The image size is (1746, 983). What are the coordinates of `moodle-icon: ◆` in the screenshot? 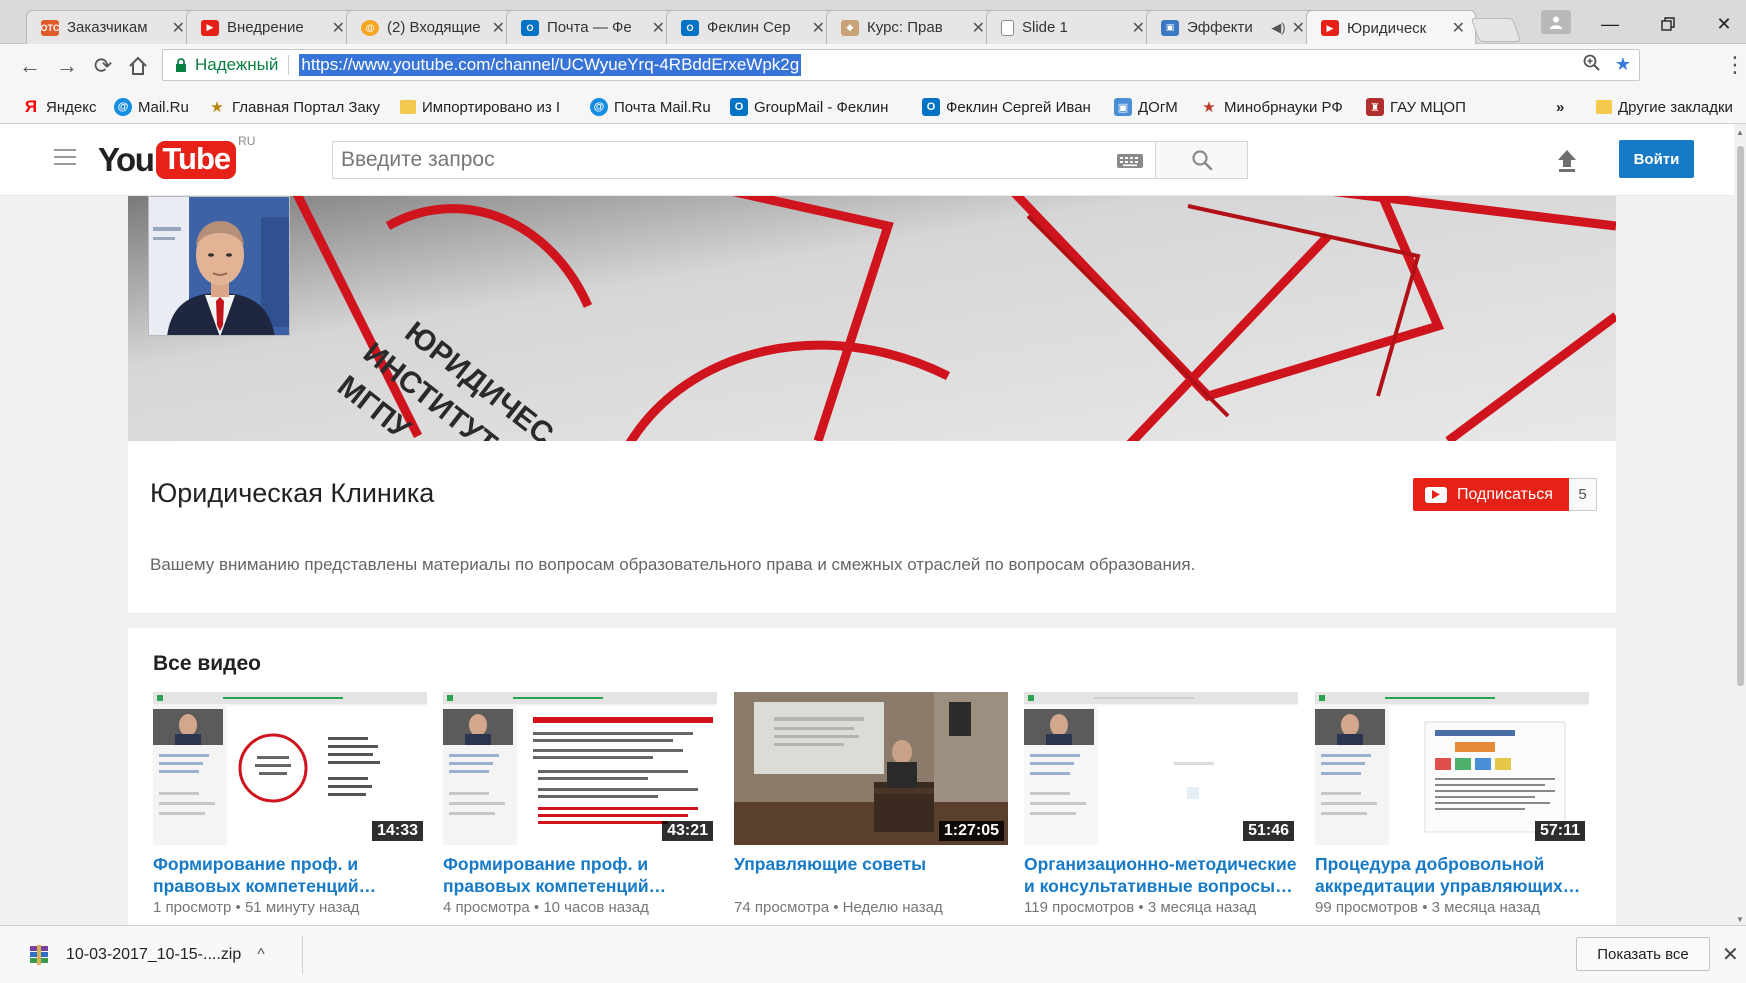 It's located at (850, 27).